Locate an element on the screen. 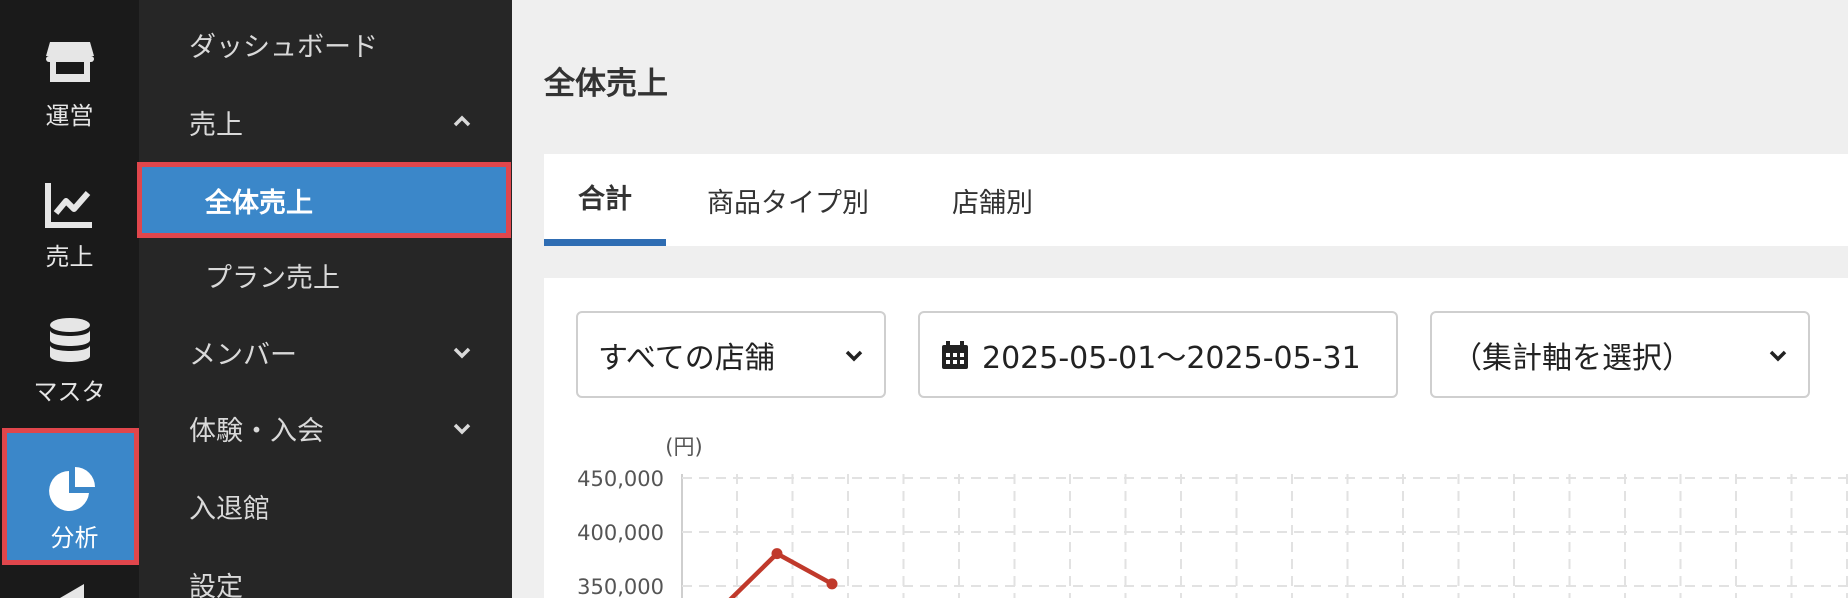 The height and width of the screenshot is (598, 1848). database-icon is located at coordinates (70, 340).